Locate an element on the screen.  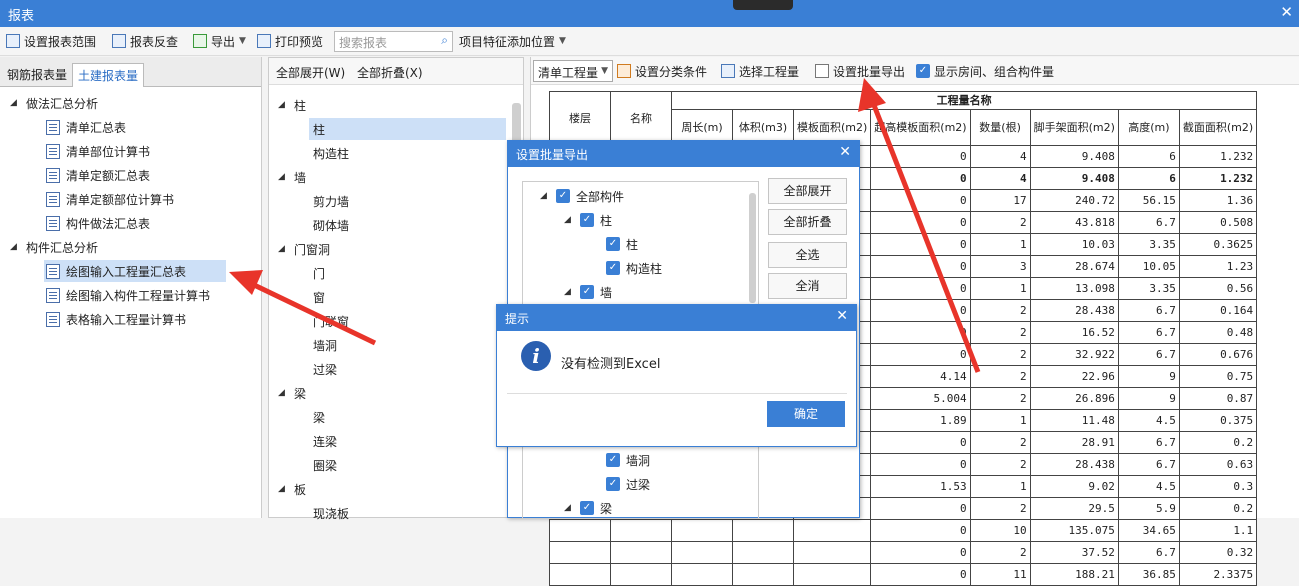
table-row: 0 2 37.52 6.7 0.32 is located at coordinates (903, 552).